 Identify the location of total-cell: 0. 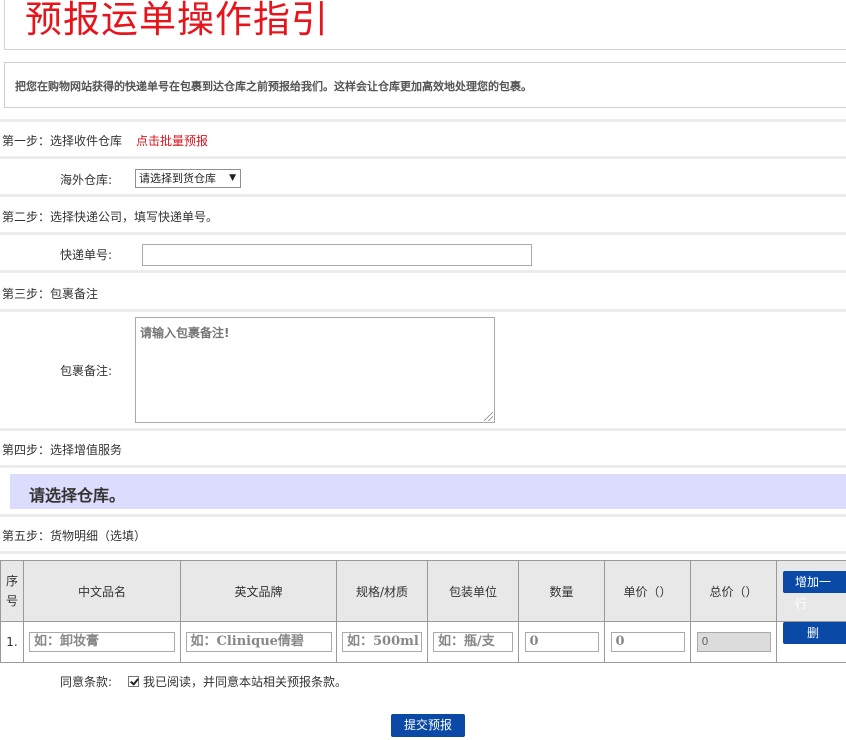
(733, 642).